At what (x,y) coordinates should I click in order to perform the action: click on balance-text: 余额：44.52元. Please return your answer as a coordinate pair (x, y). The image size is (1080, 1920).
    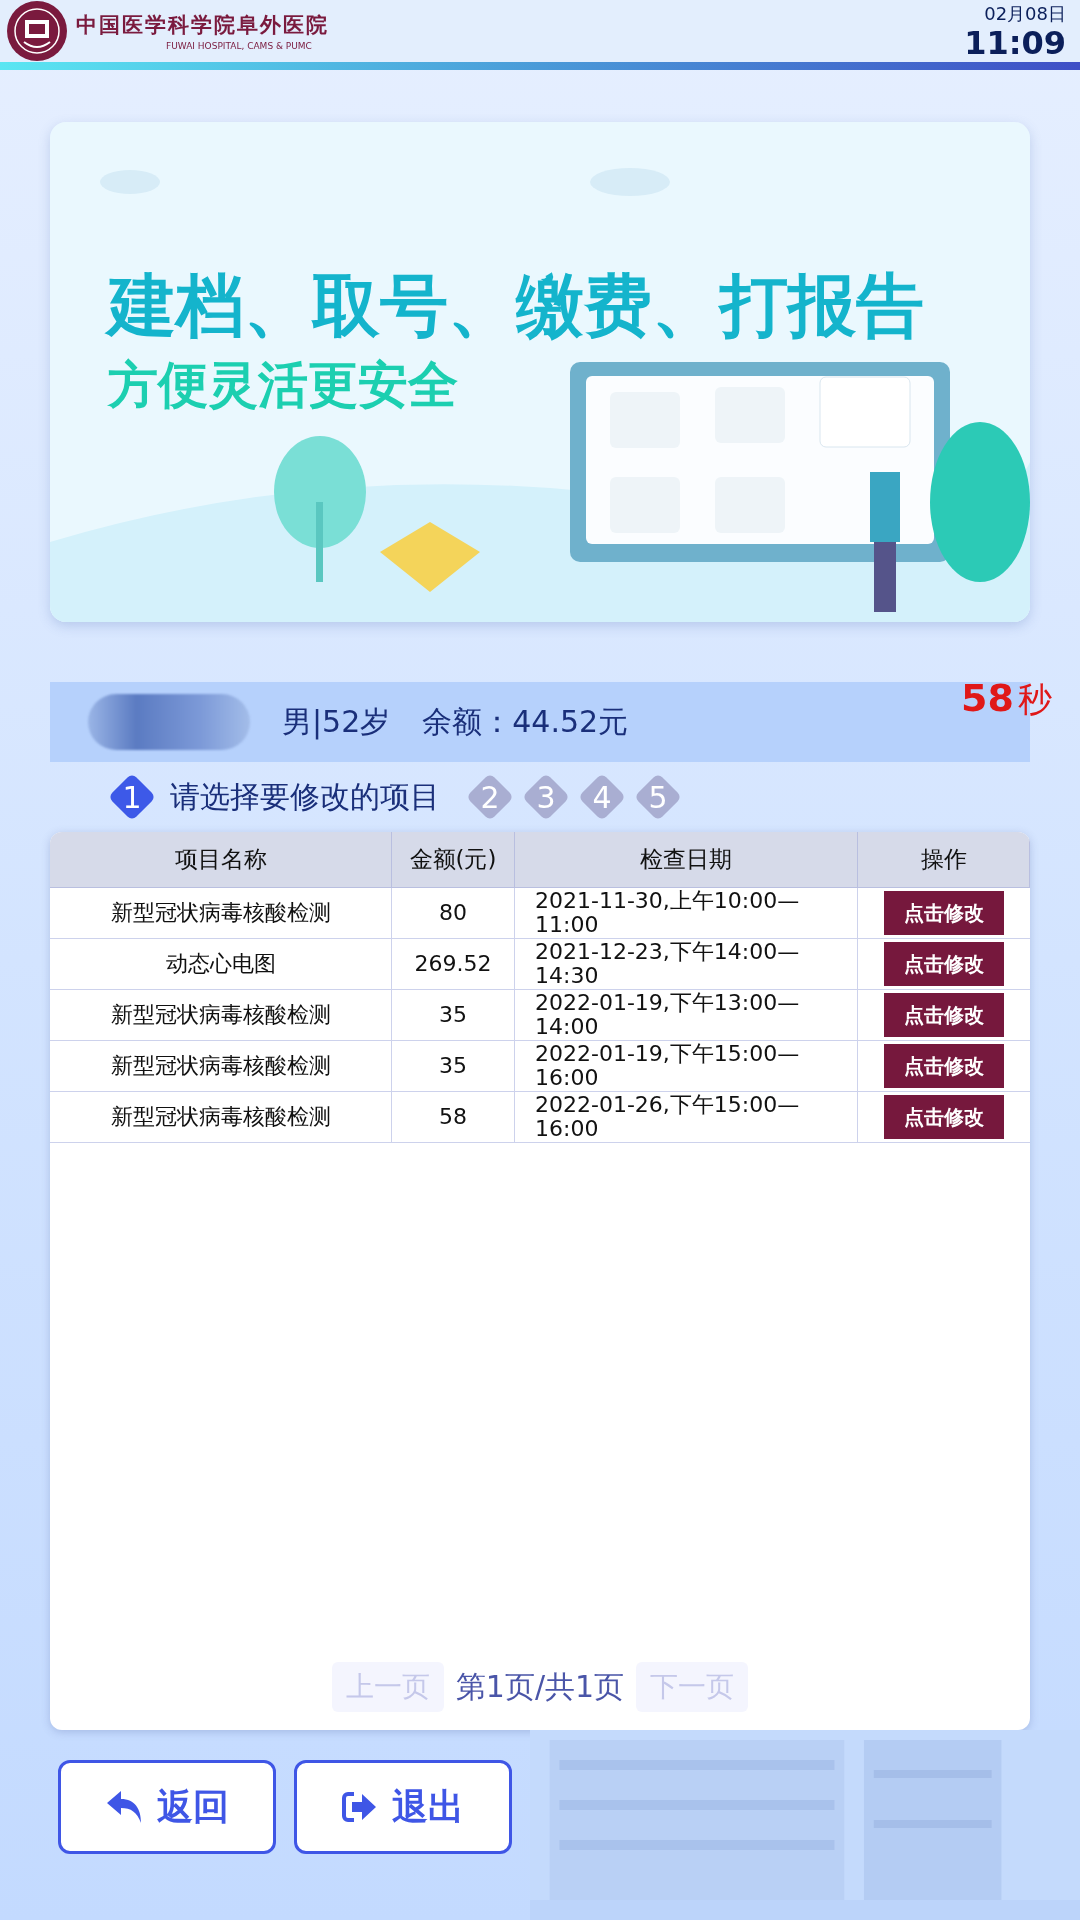
    Looking at the image, I should click on (525, 721).